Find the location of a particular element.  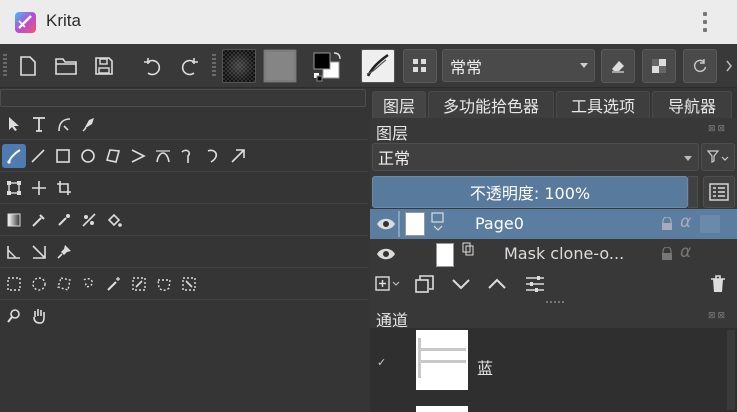

assistant-tool is located at coordinates (89, 220).